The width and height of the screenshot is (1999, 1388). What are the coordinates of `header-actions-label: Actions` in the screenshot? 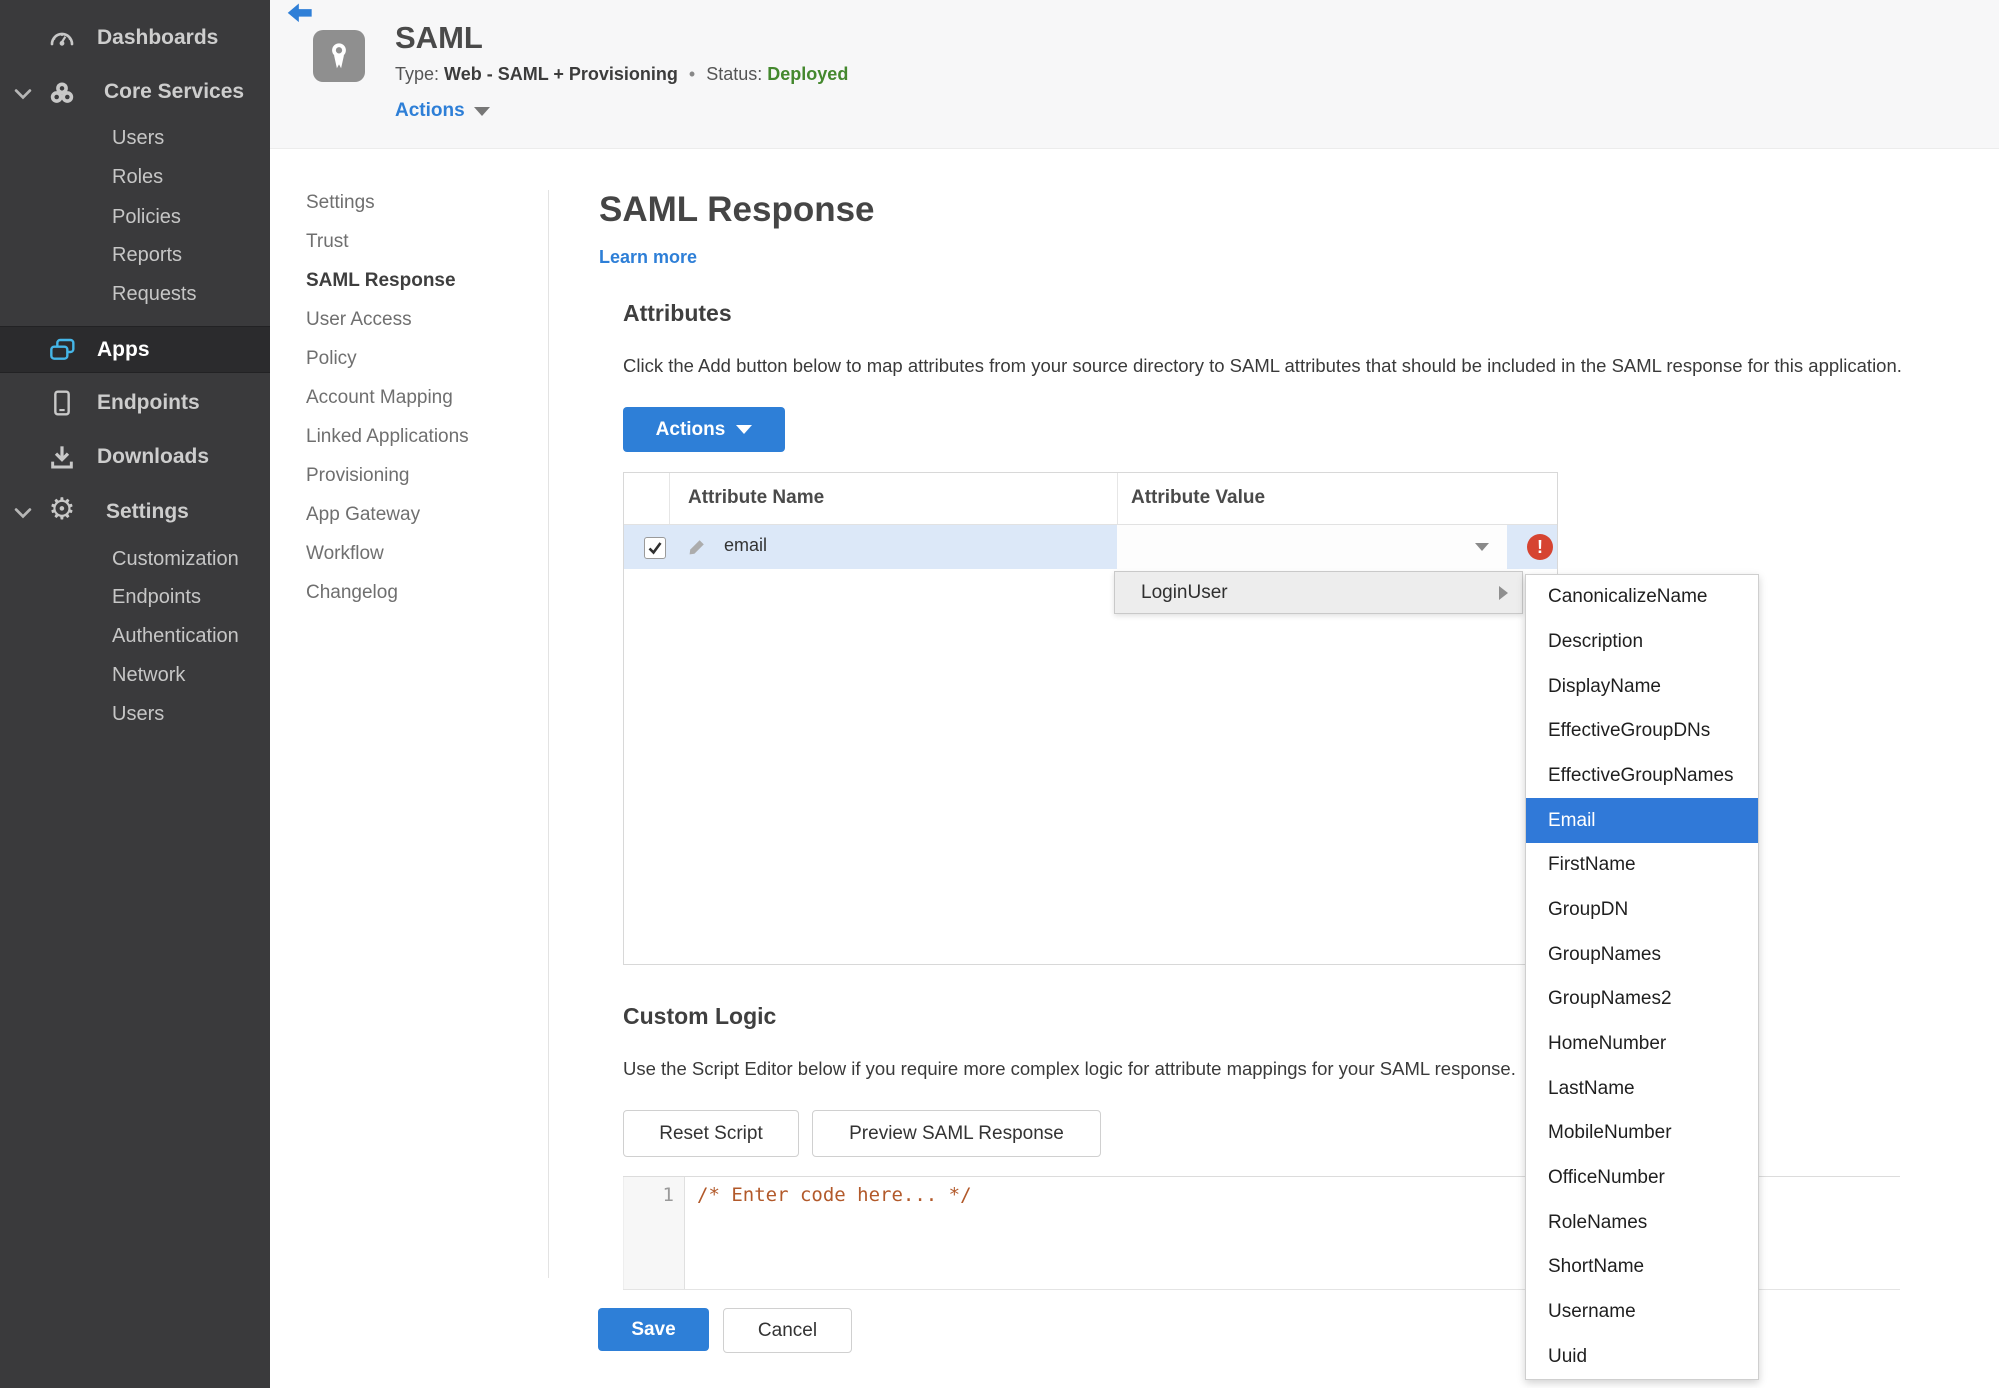 It's located at (430, 110).